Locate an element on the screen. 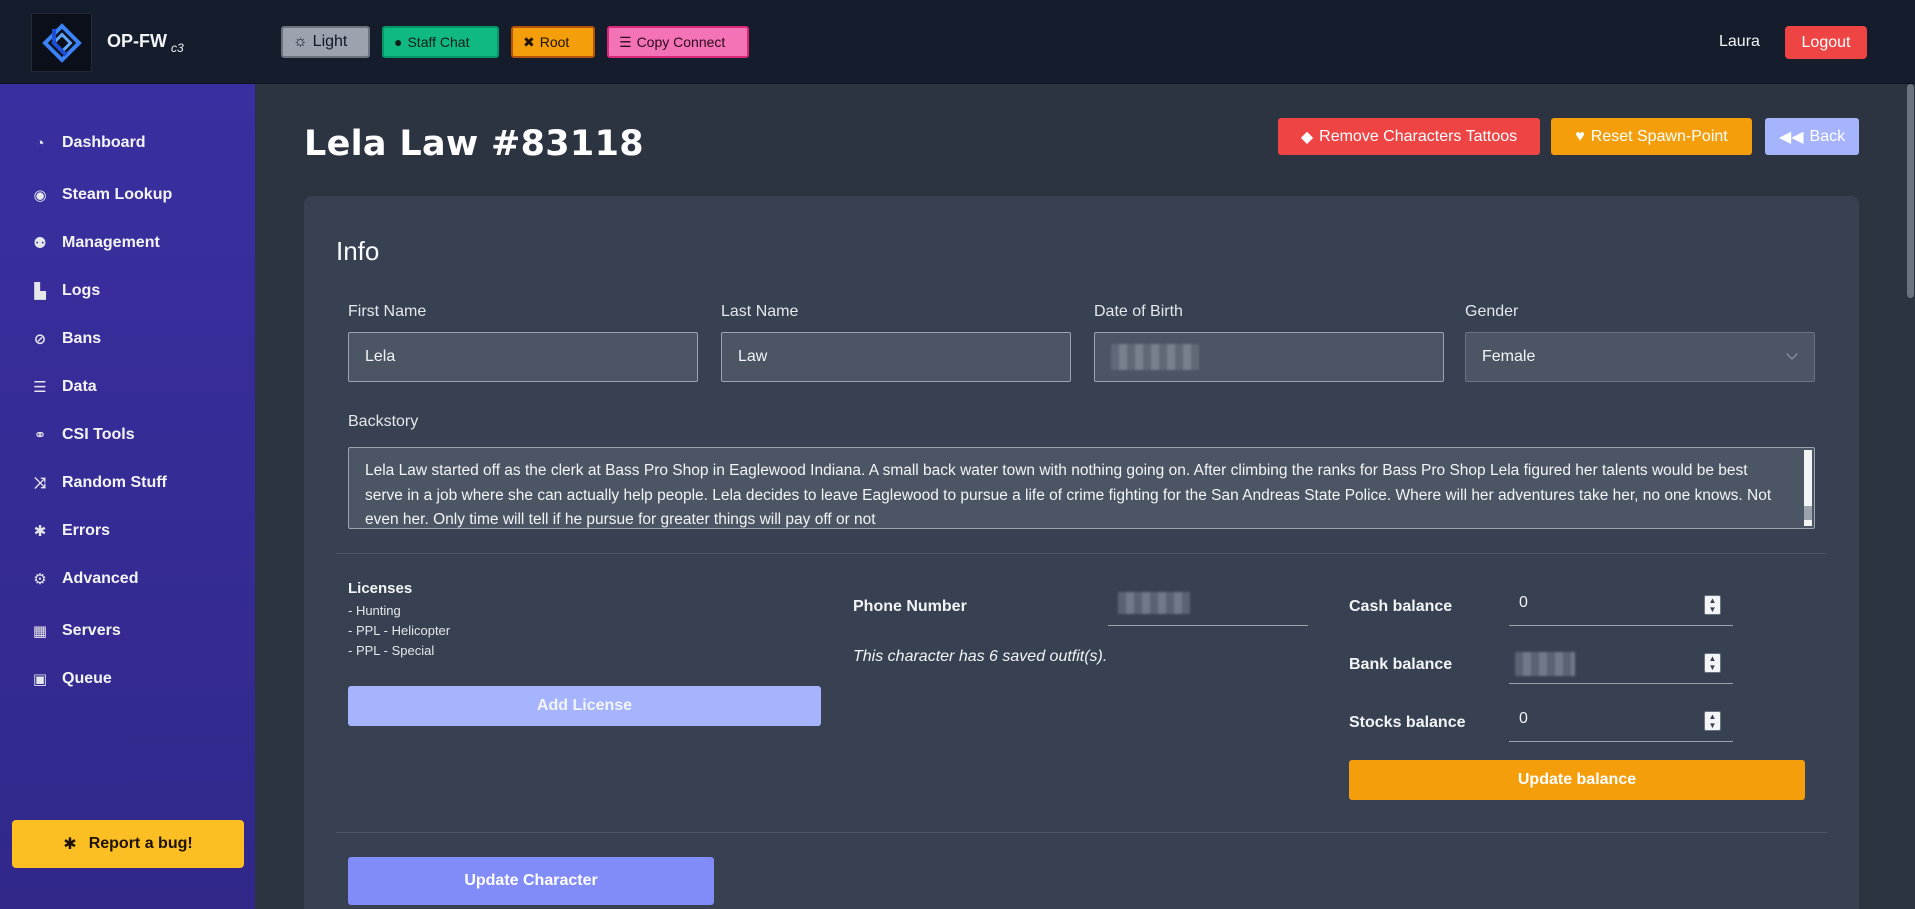  last-name-field: Law is located at coordinates (896, 357).